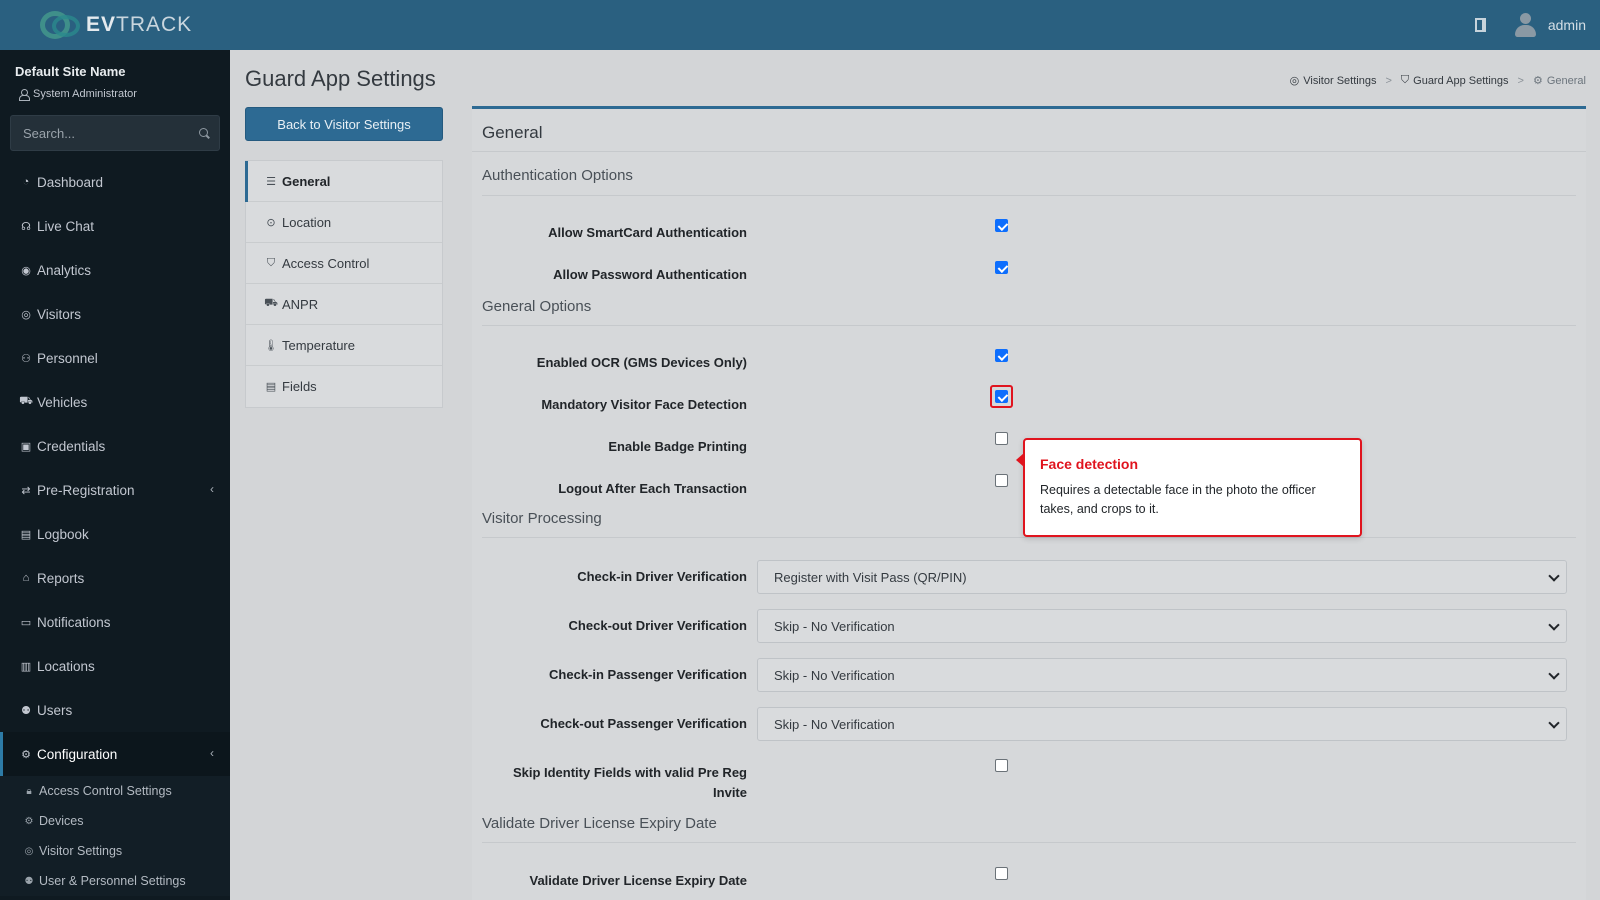  What do you see at coordinates (115, 710) in the screenshot?
I see `sidebar-item-users: ⚉ Users` at bounding box center [115, 710].